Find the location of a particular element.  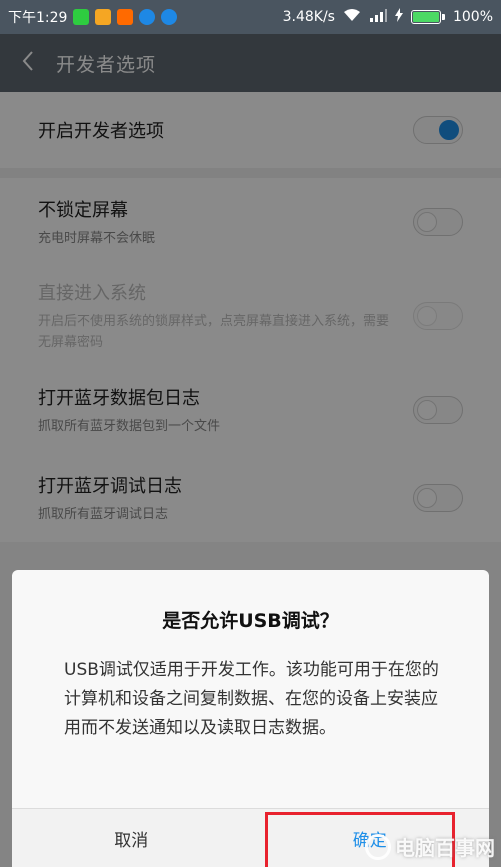

browser-app-icon is located at coordinates (169, 17).